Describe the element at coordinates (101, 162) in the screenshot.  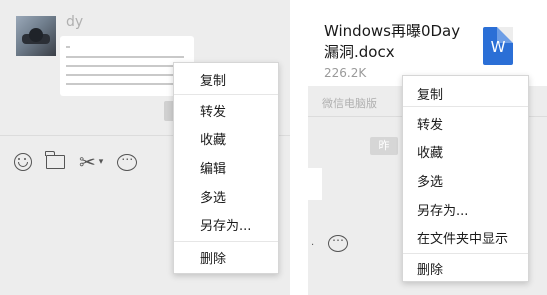
I see `chevron-down-icon: ▾` at that location.